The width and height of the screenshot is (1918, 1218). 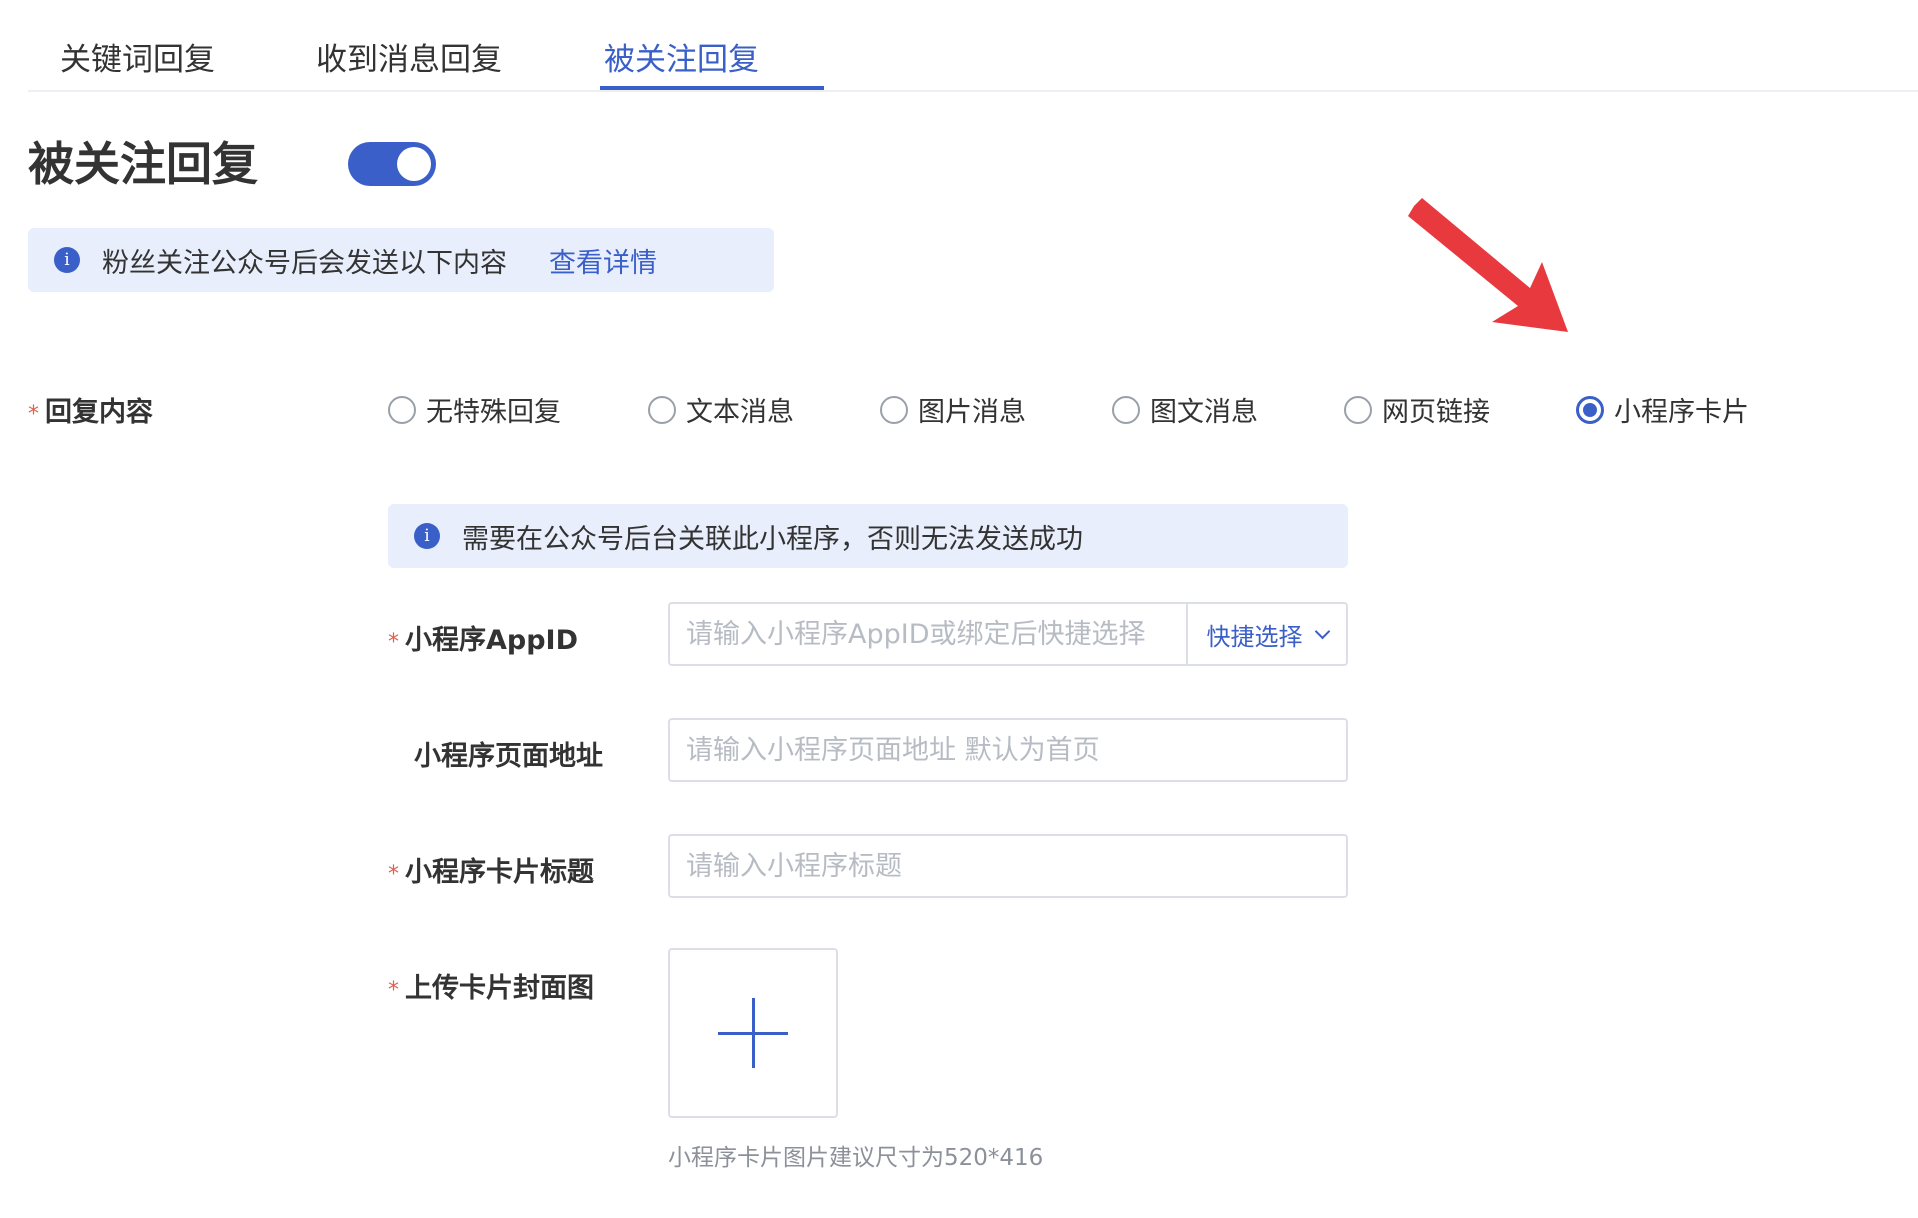 I want to click on red-arrow-icon, so click(x=1488, y=265).